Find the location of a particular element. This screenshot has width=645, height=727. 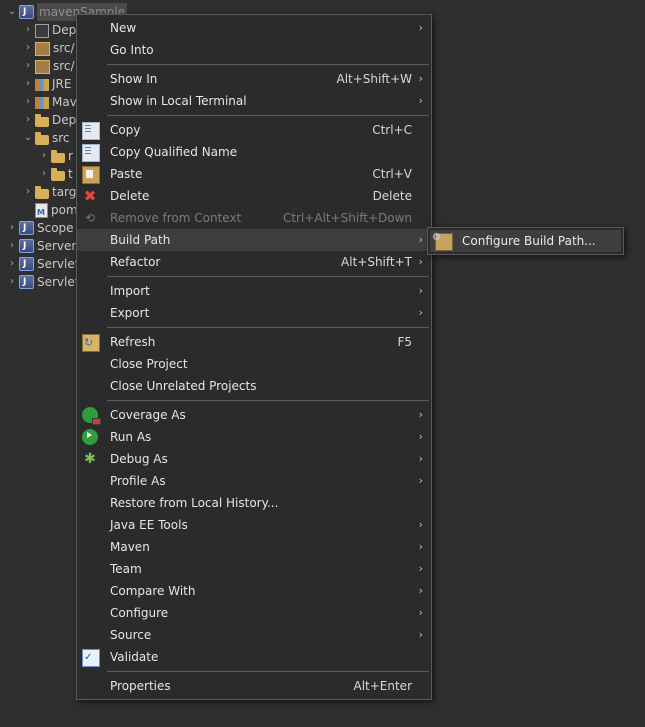

shortcut-label: Alt+Shift+T is located at coordinates (376, 262).